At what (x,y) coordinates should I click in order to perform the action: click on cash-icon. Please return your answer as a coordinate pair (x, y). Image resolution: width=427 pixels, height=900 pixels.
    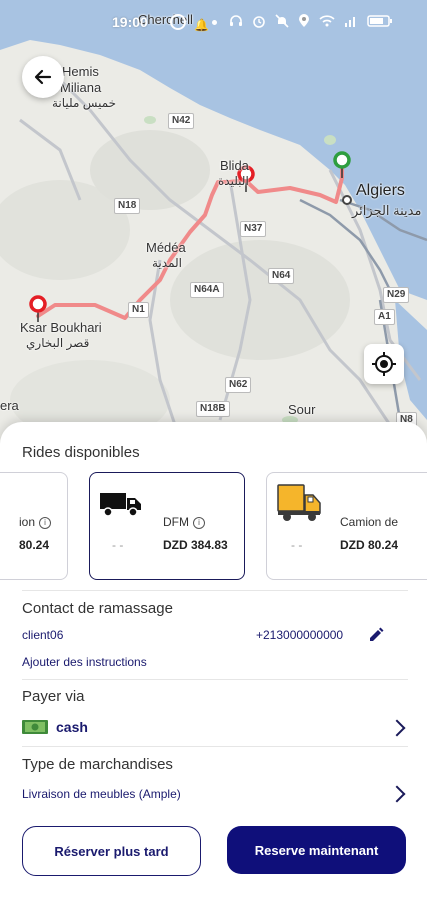
    Looking at the image, I should click on (35, 727).